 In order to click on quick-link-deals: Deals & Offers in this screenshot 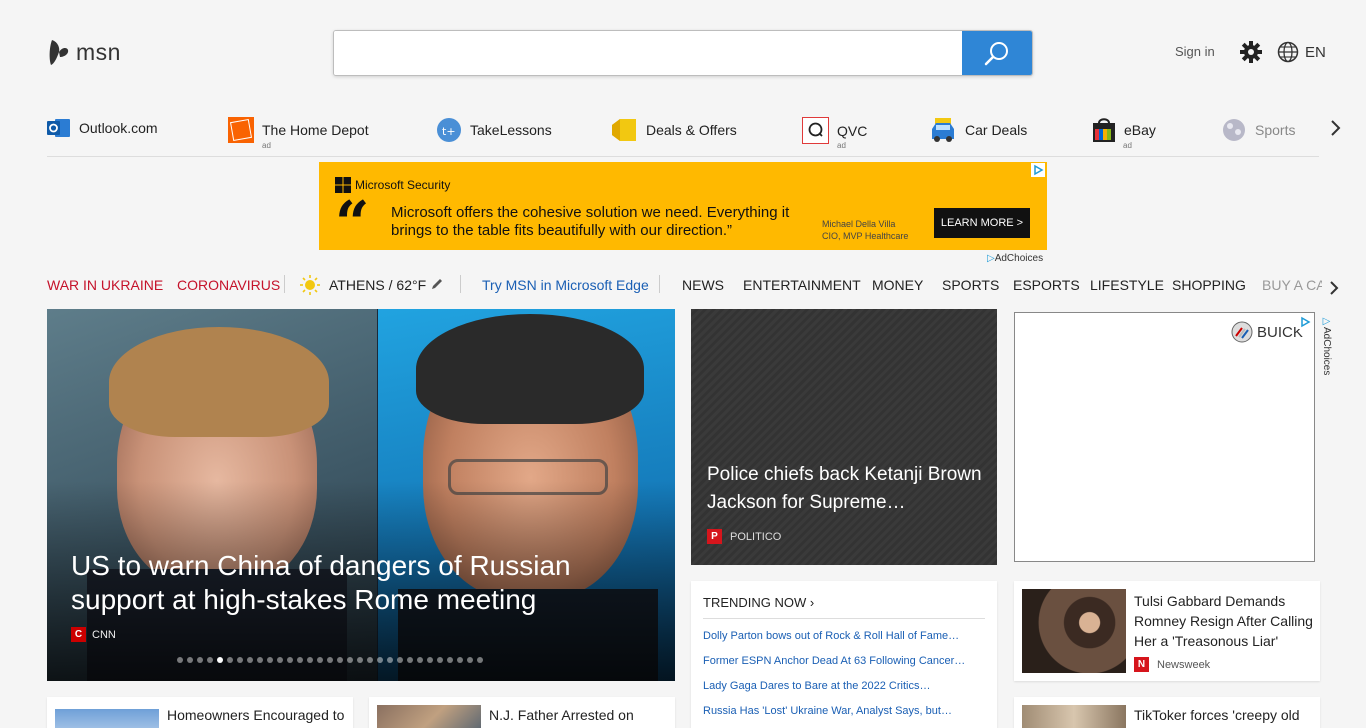, I will do `click(673, 130)`.